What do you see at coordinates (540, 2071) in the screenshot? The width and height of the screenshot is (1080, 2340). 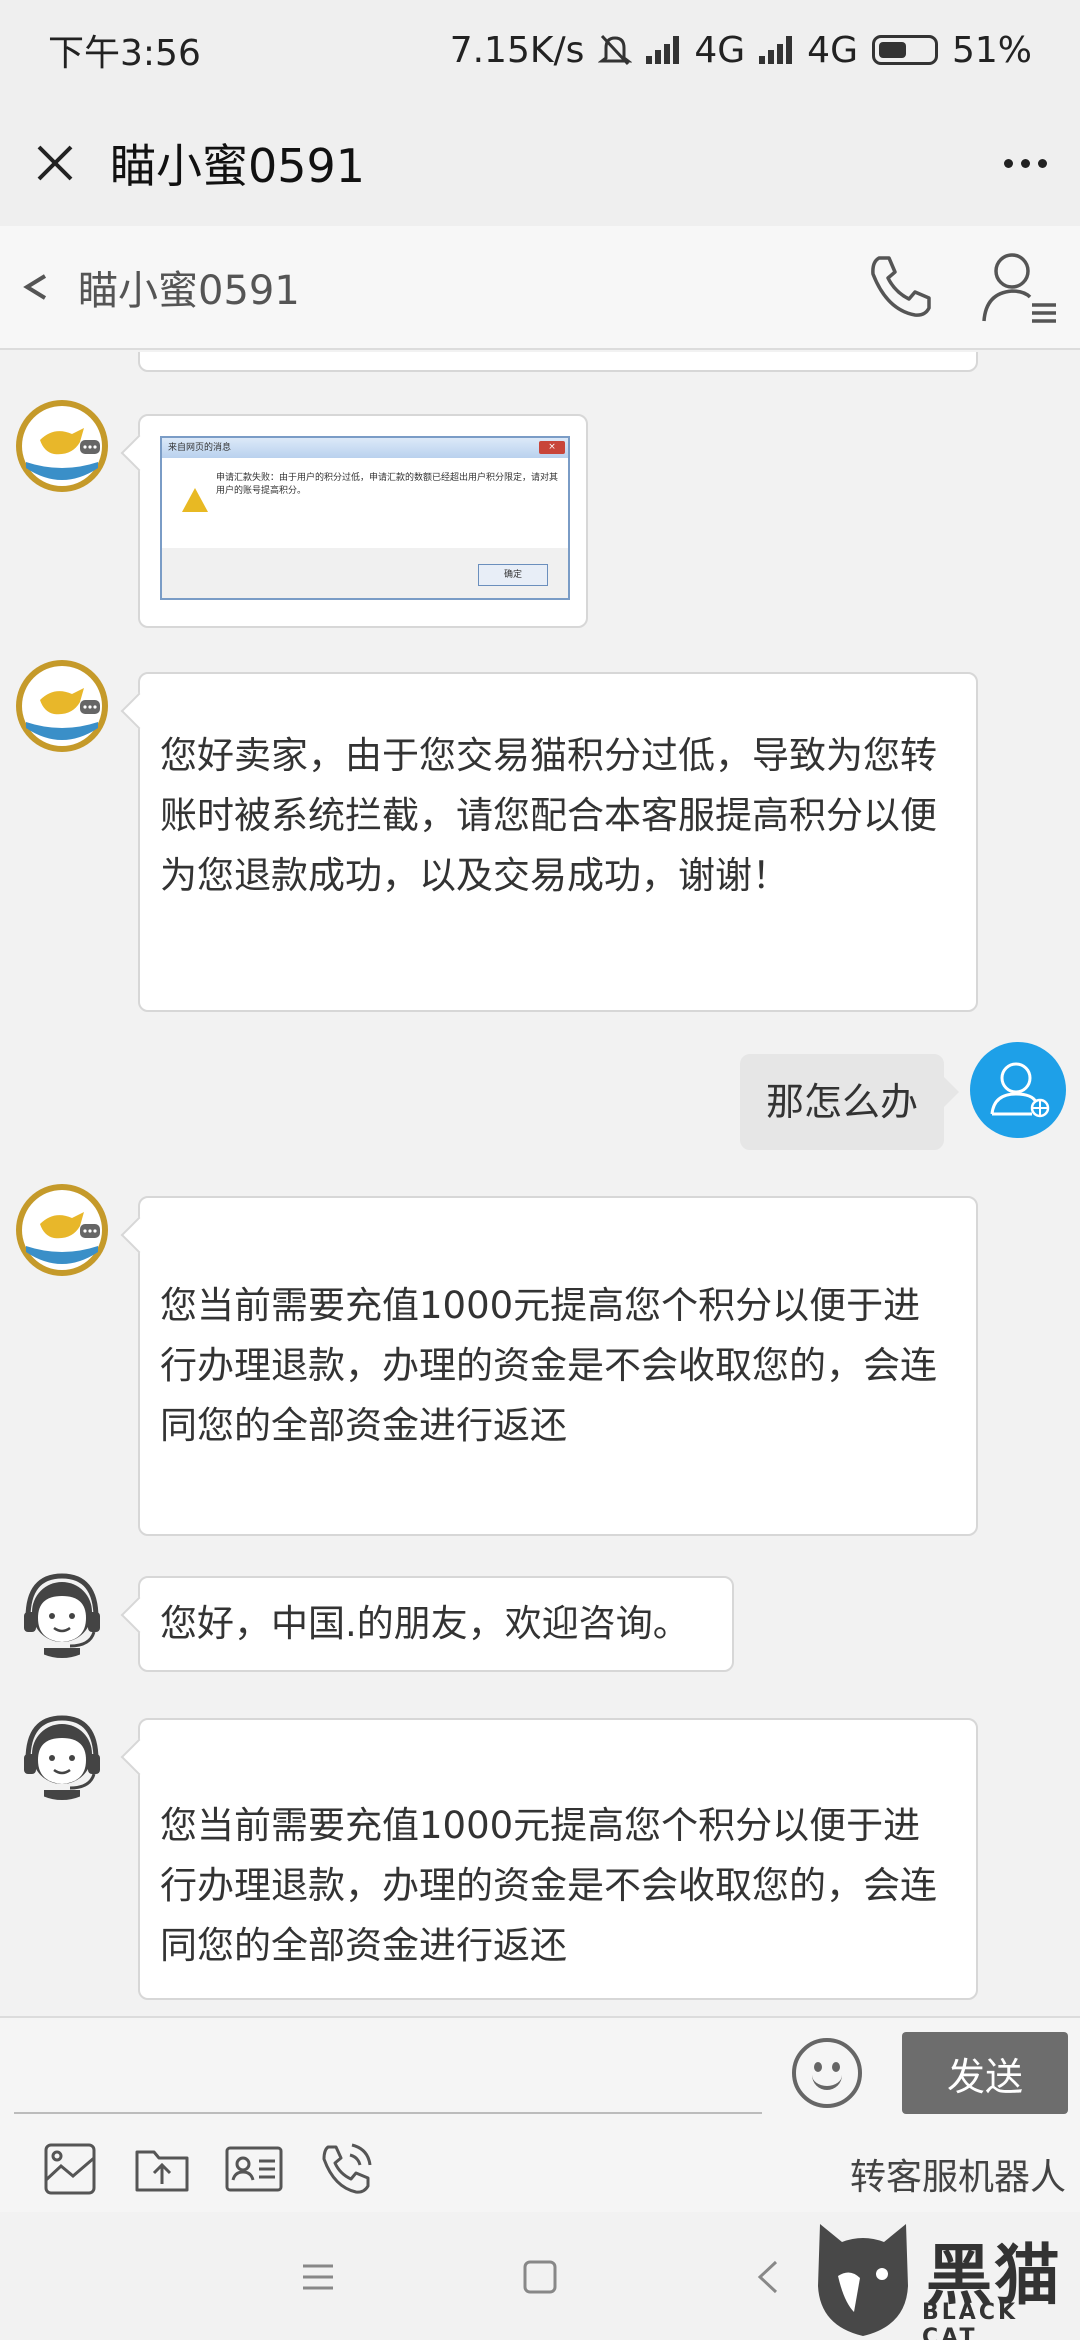 I see `message-input-bar: 发送` at bounding box center [540, 2071].